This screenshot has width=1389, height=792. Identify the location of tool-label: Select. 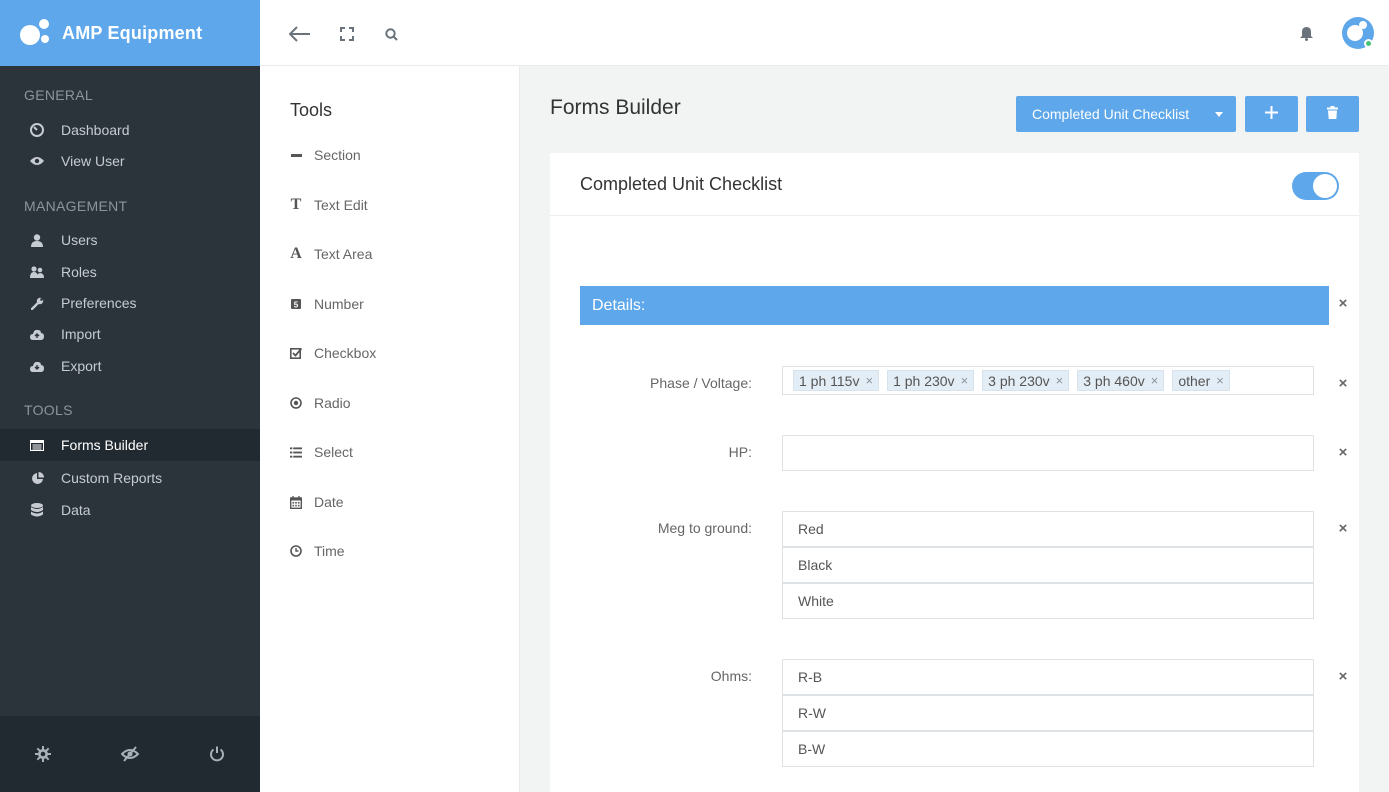
(333, 452).